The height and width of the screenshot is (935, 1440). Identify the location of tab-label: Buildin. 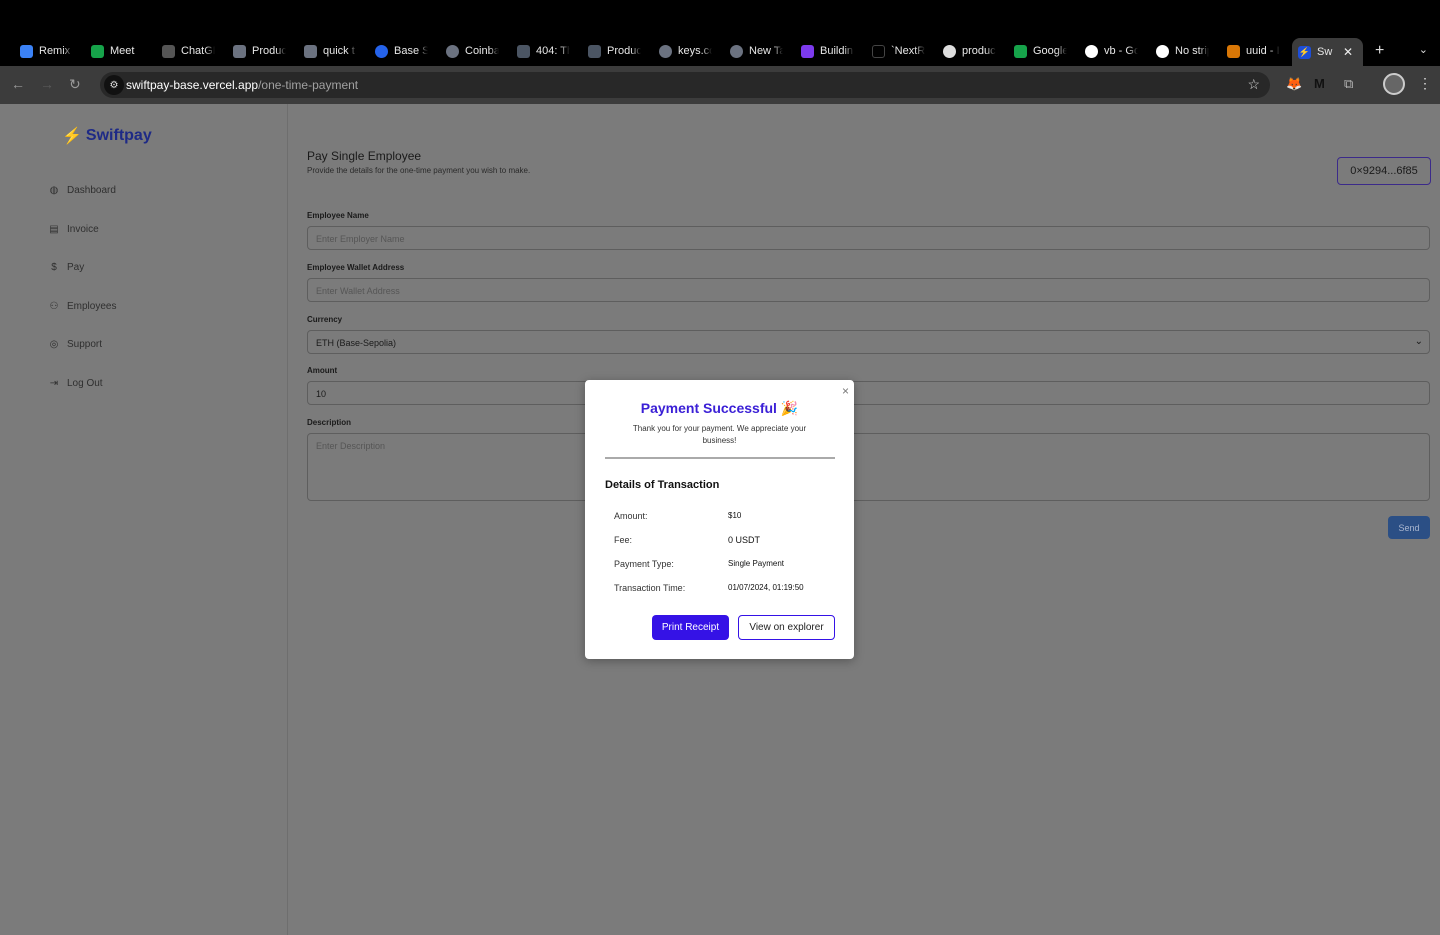
(837, 51).